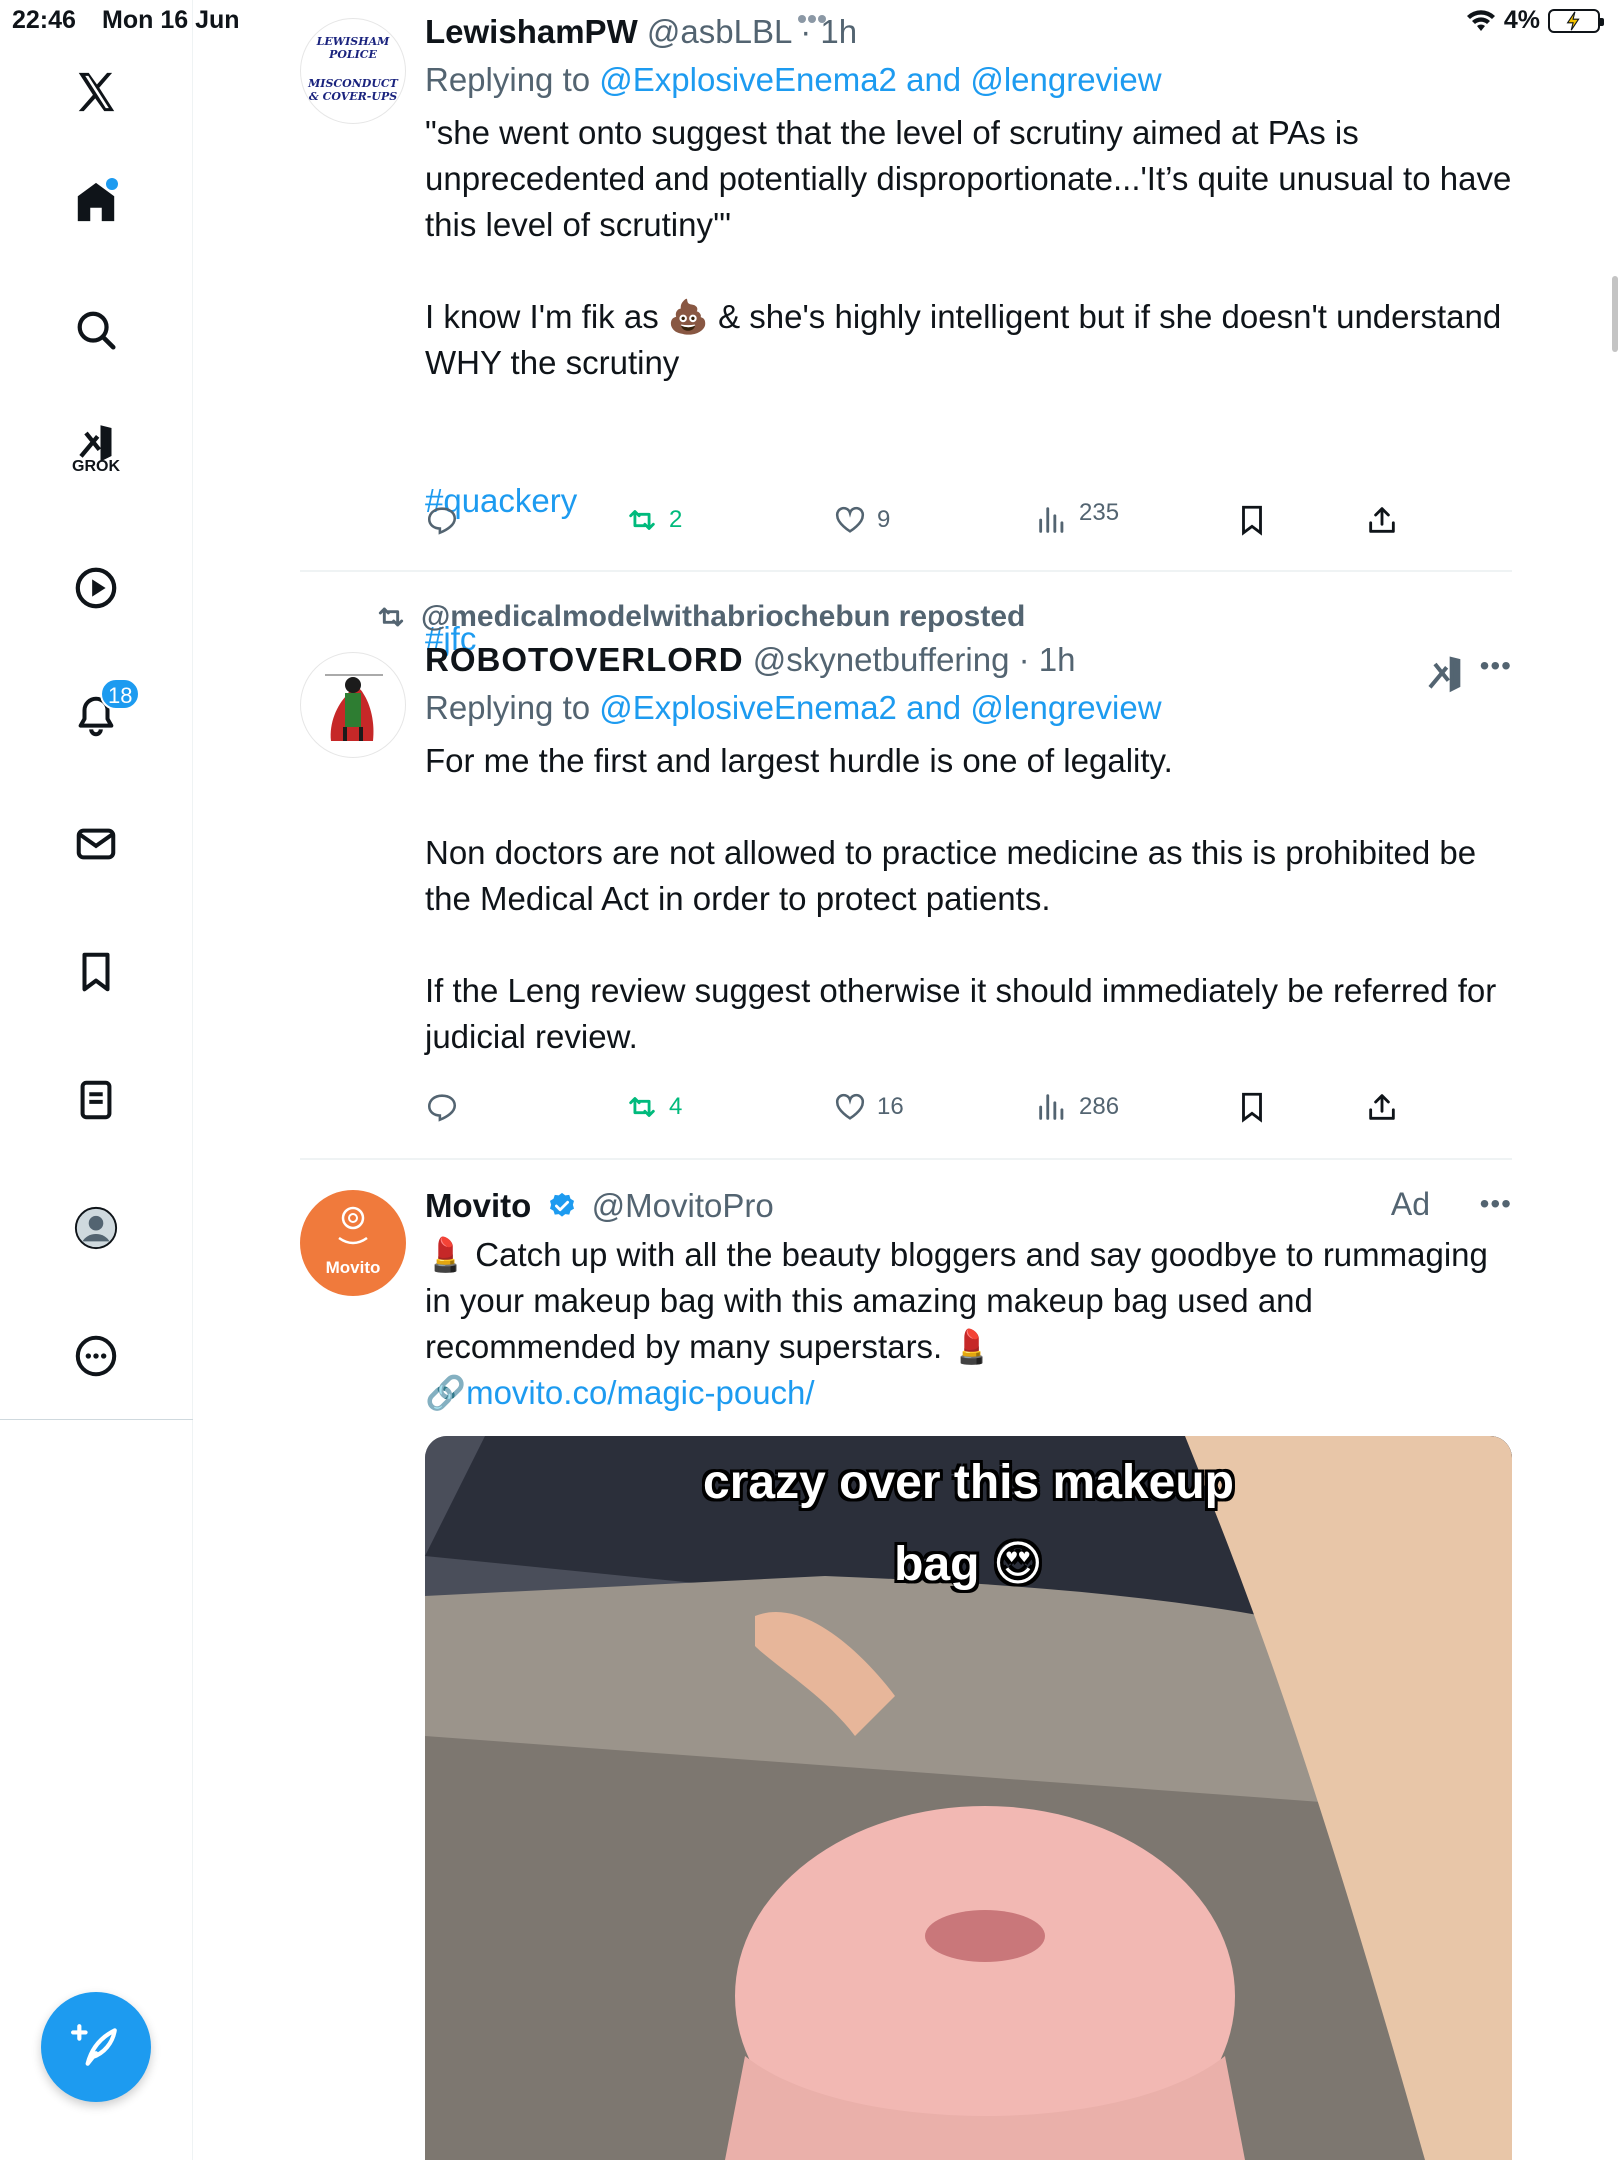 This screenshot has height=2160, width=1620. I want to click on ad-label: Ad, so click(1410, 1204).